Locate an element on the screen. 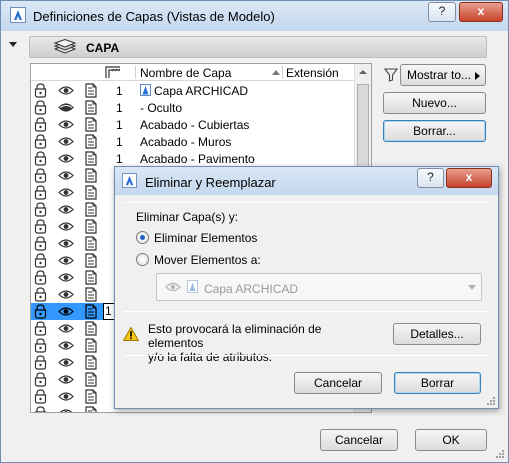 This screenshot has width=509, height=463. layer-row: 1 Acabado - Cubiertas is located at coordinates (193, 124).